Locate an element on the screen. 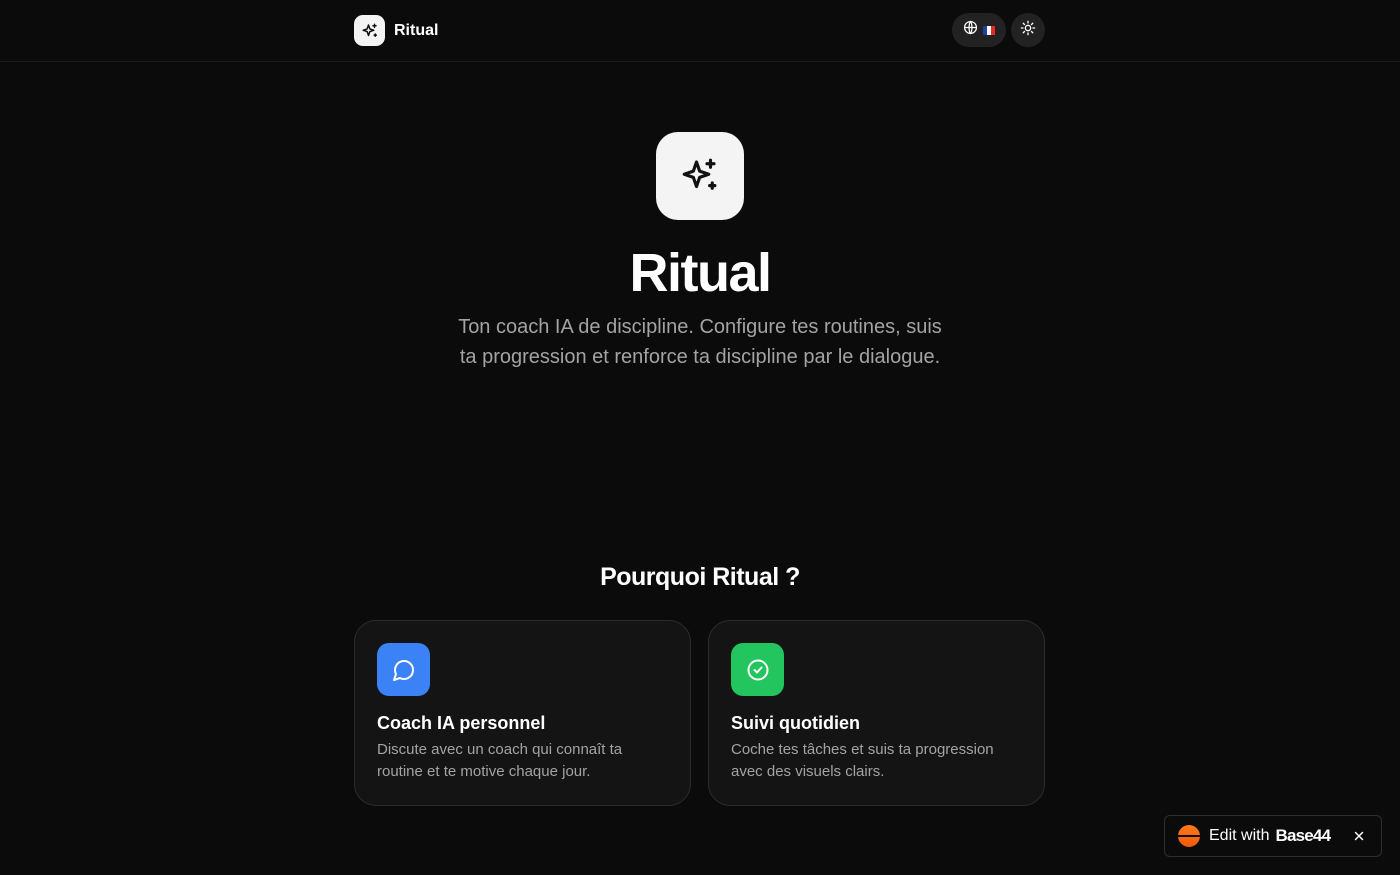  features-title: Pourquoi Ritual ? is located at coordinates (700, 577).